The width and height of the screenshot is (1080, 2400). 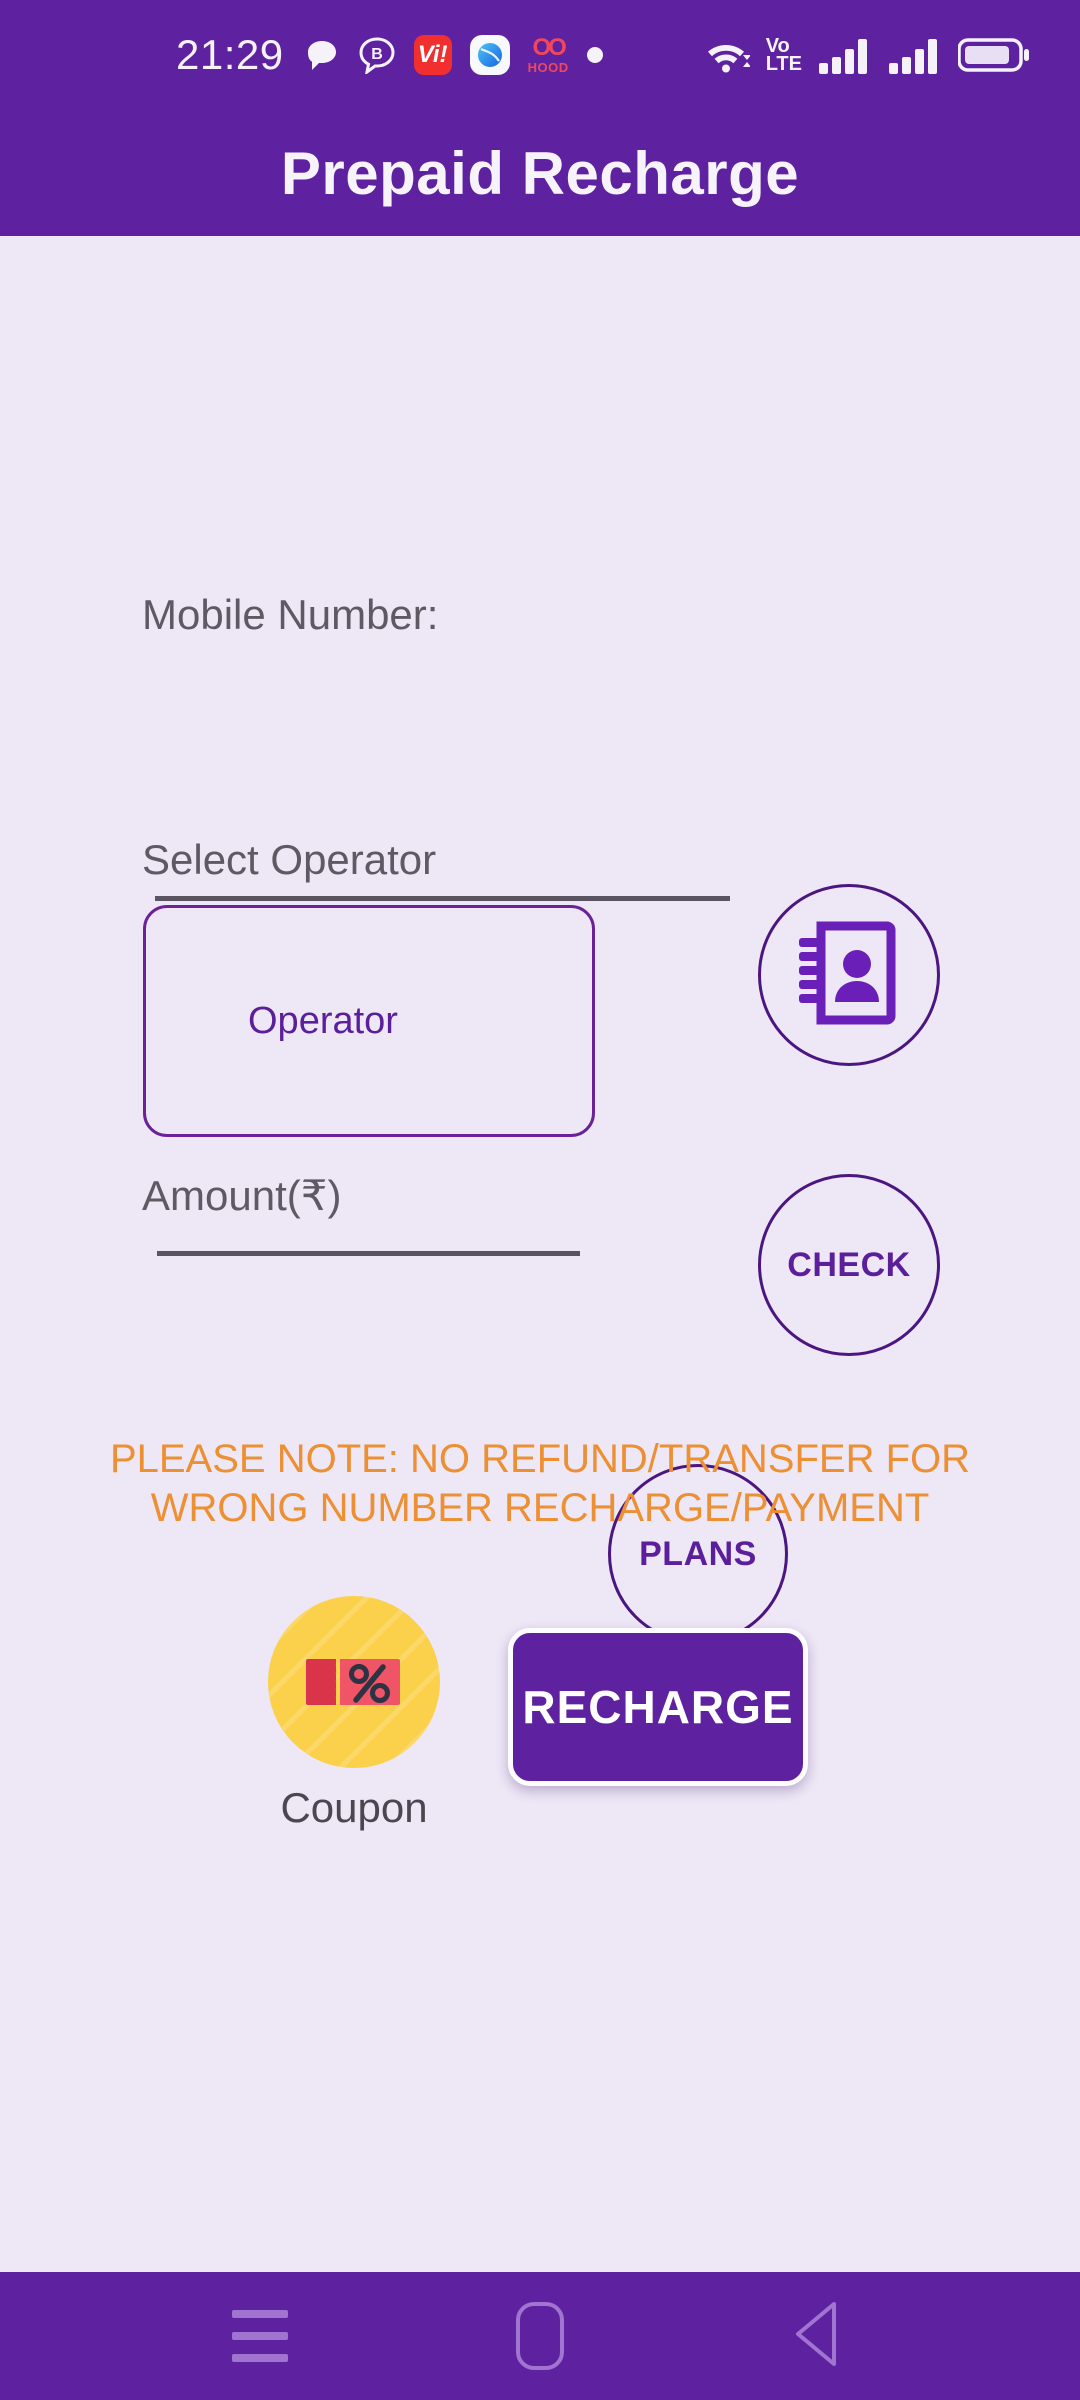 I want to click on contacts-picker-button, so click(x=849, y=975).